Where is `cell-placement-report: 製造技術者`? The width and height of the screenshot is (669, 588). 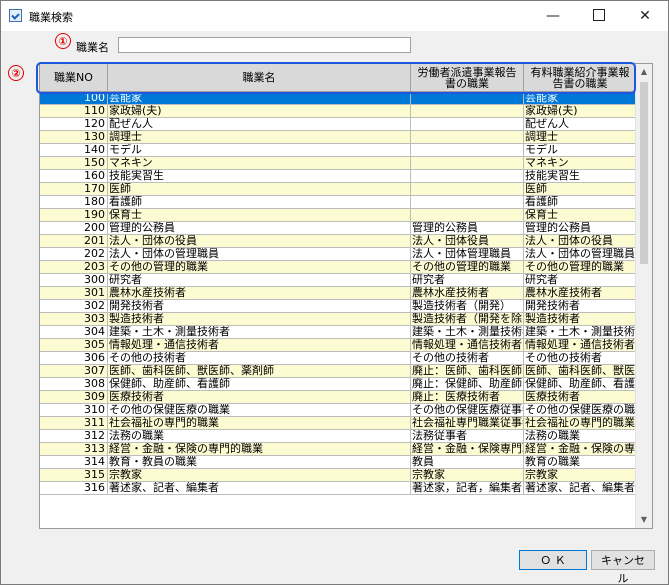 cell-placement-report: 製造技術者 is located at coordinates (580, 319).